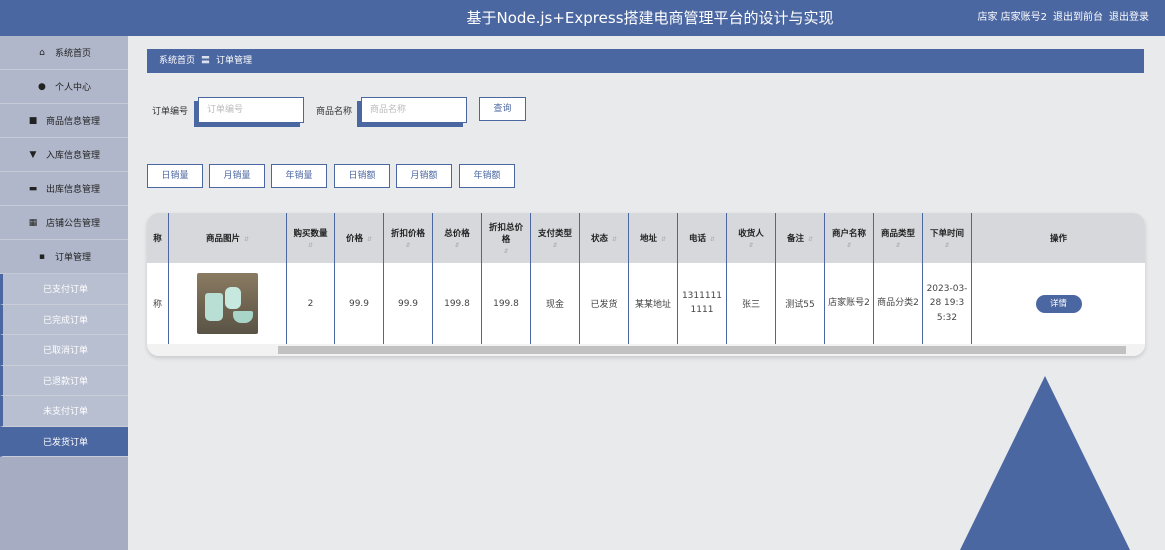 The image size is (1165, 550). What do you see at coordinates (311, 238) in the screenshot?
I see `column-header-quantity: 购买数量 ⇵` at bounding box center [311, 238].